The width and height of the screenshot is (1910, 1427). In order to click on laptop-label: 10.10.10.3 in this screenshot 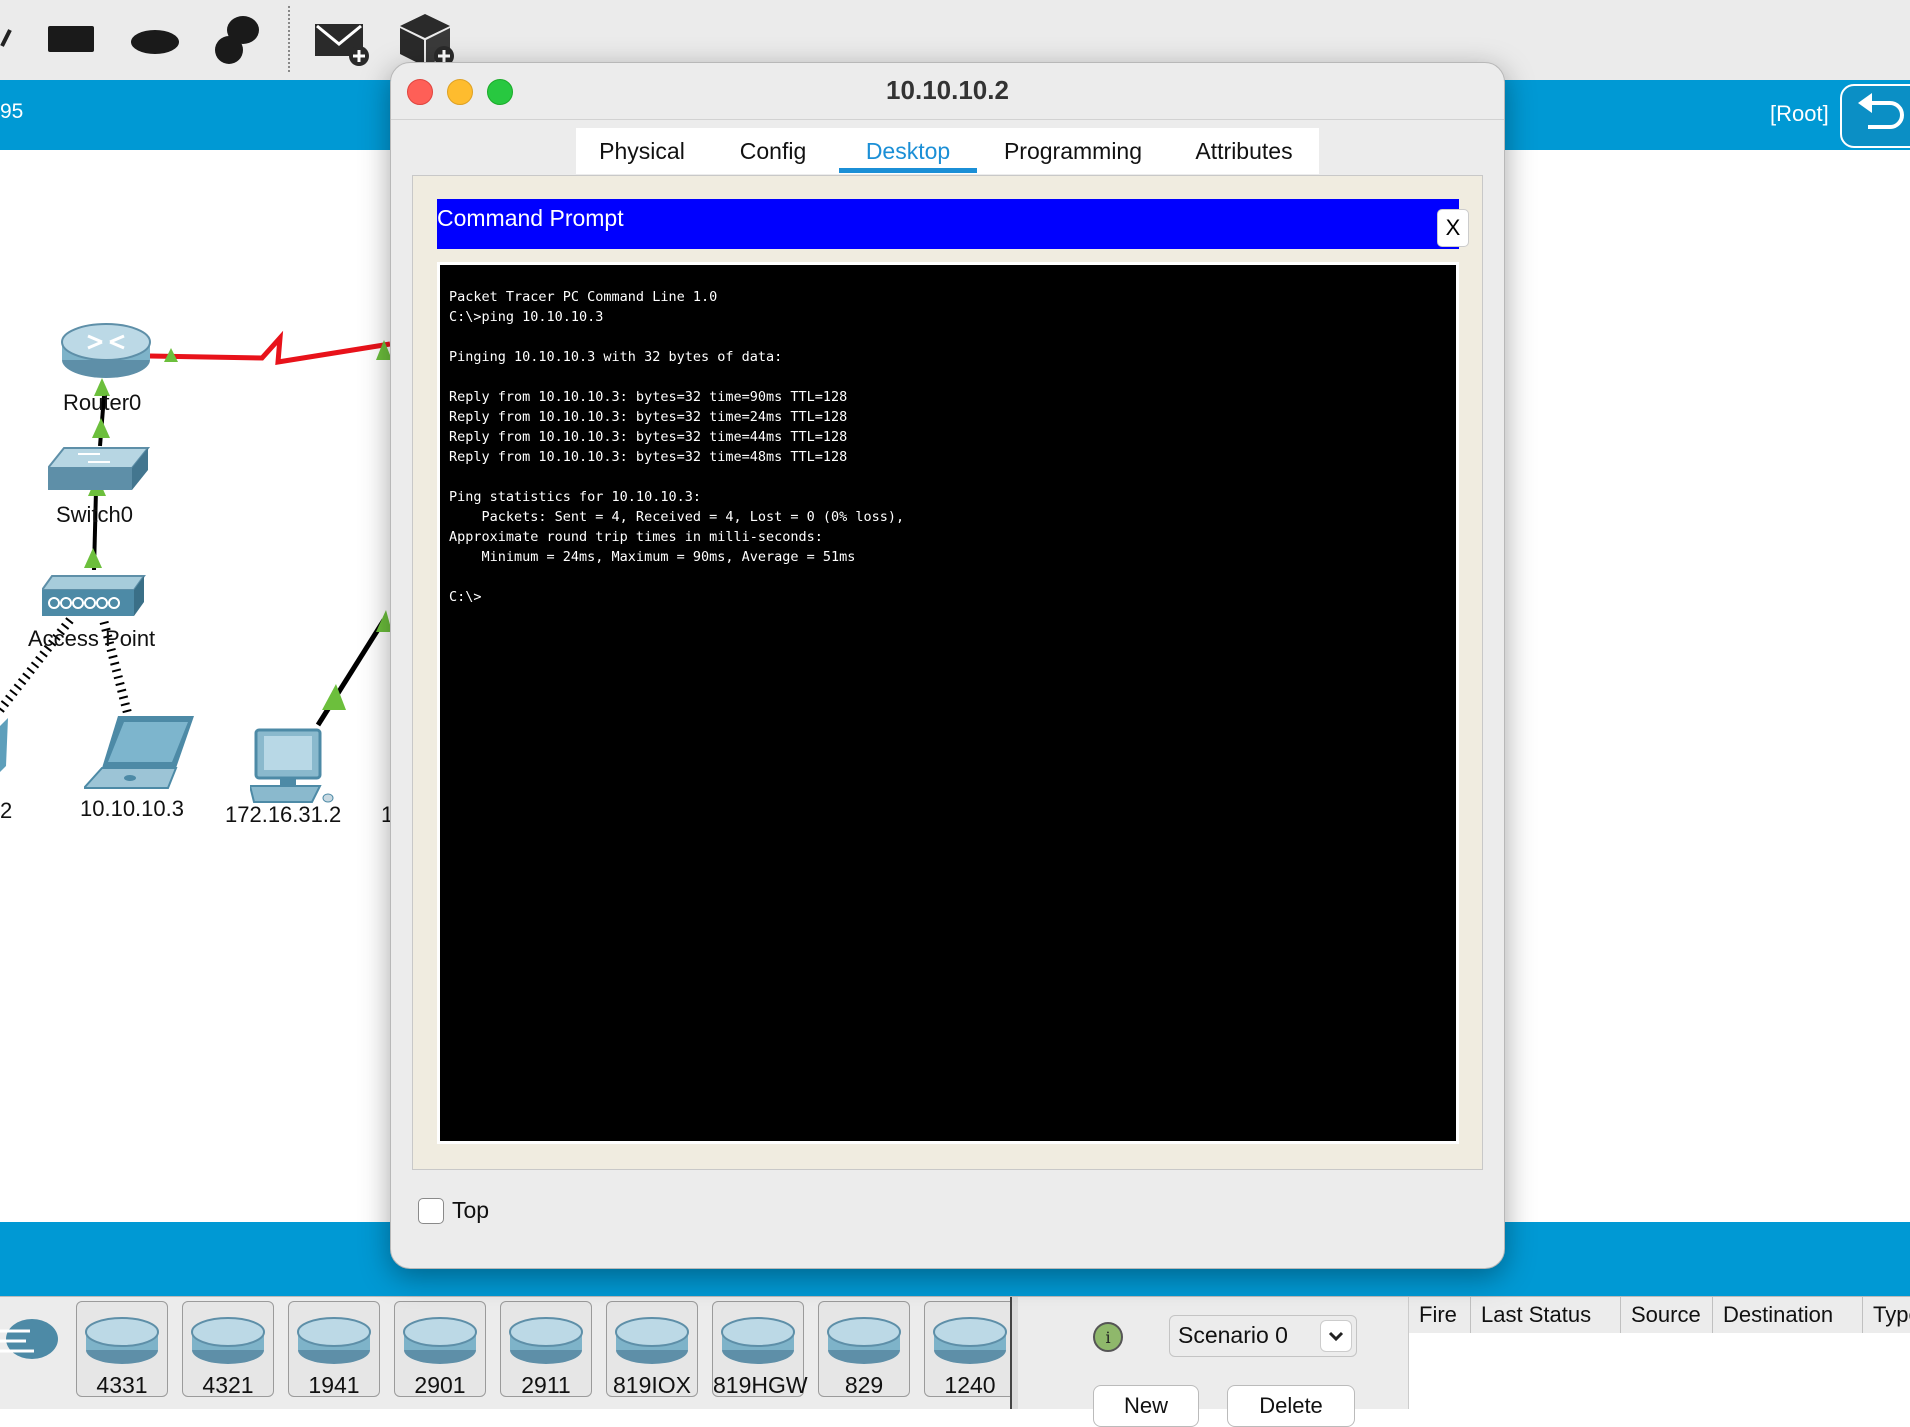, I will do `click(132, 808)`.